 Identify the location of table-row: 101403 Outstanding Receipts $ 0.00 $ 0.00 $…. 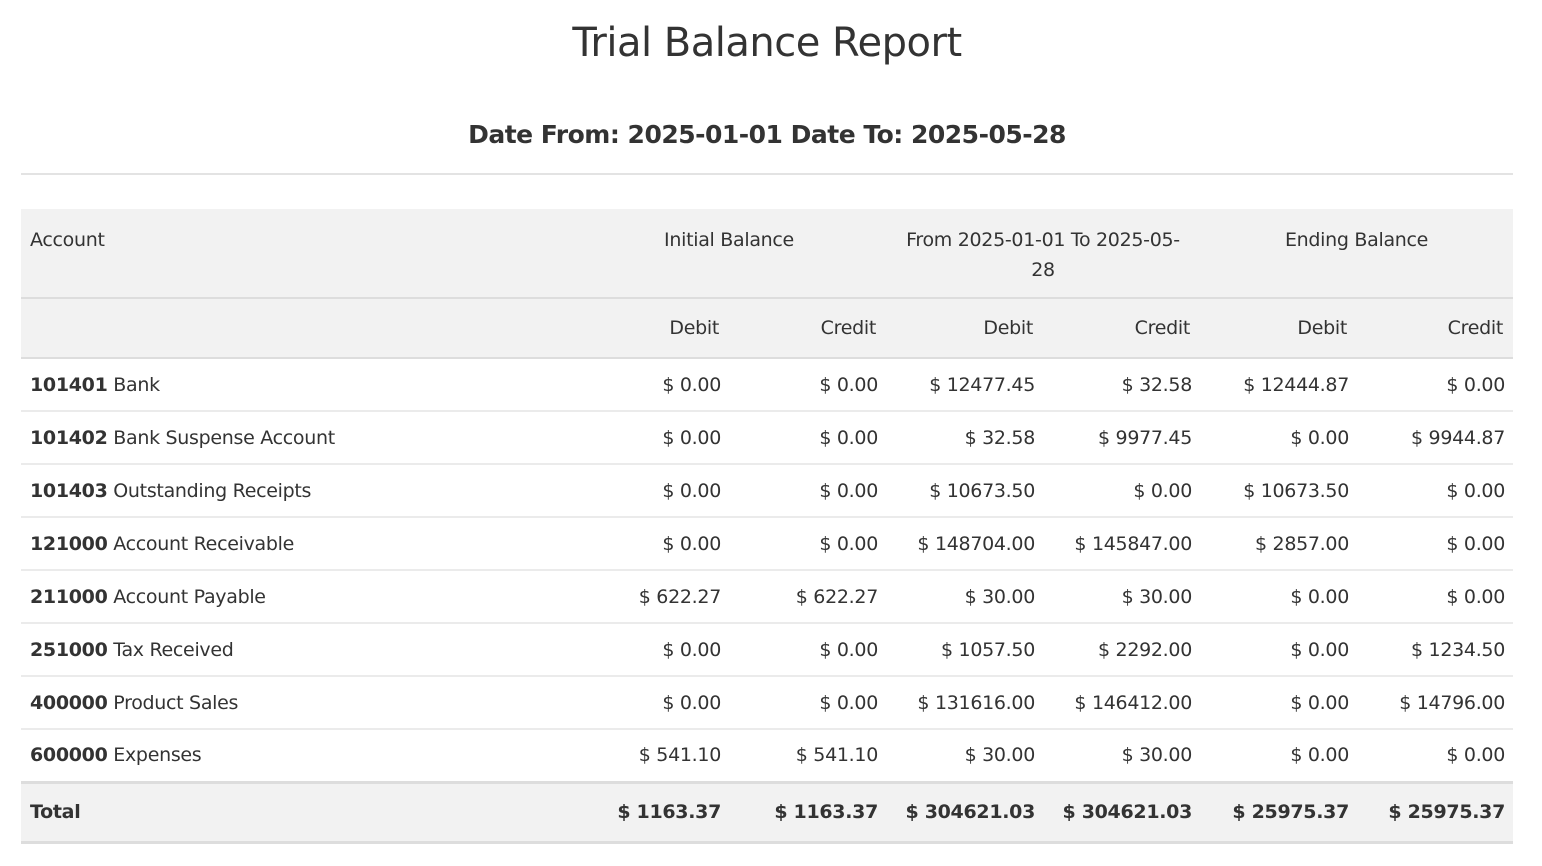
(767, 491).